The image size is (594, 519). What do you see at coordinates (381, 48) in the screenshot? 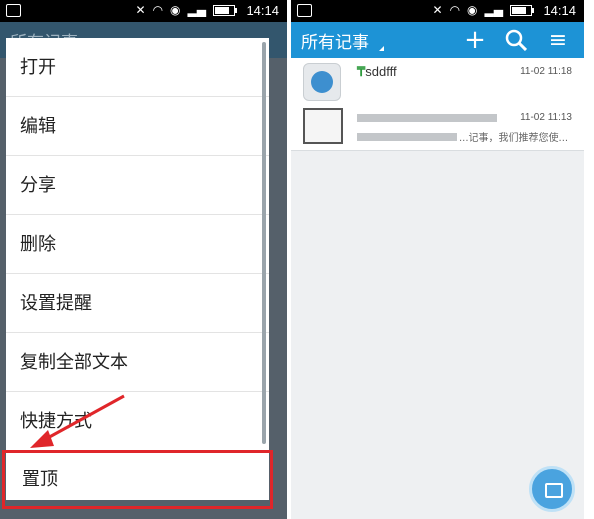
I see `caret-down-icon` at bounding box center [381, 48].